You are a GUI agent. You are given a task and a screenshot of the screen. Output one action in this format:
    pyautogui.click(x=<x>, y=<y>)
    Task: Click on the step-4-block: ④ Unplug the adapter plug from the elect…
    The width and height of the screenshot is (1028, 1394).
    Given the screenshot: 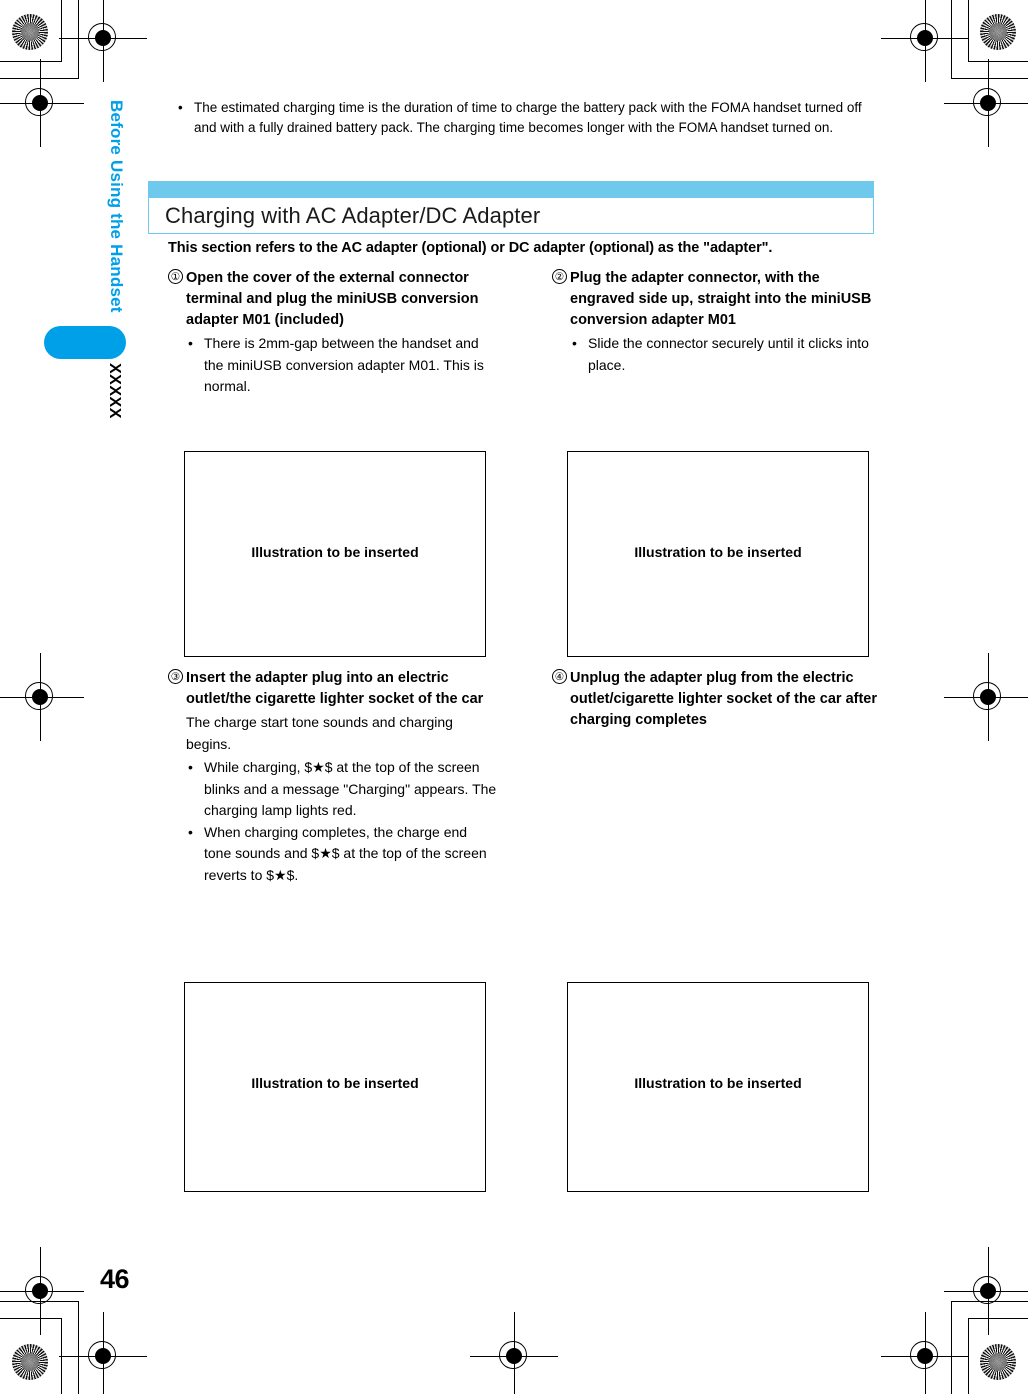 What is the action you would take?
    pyautogui.click(x=717, y=699)
    